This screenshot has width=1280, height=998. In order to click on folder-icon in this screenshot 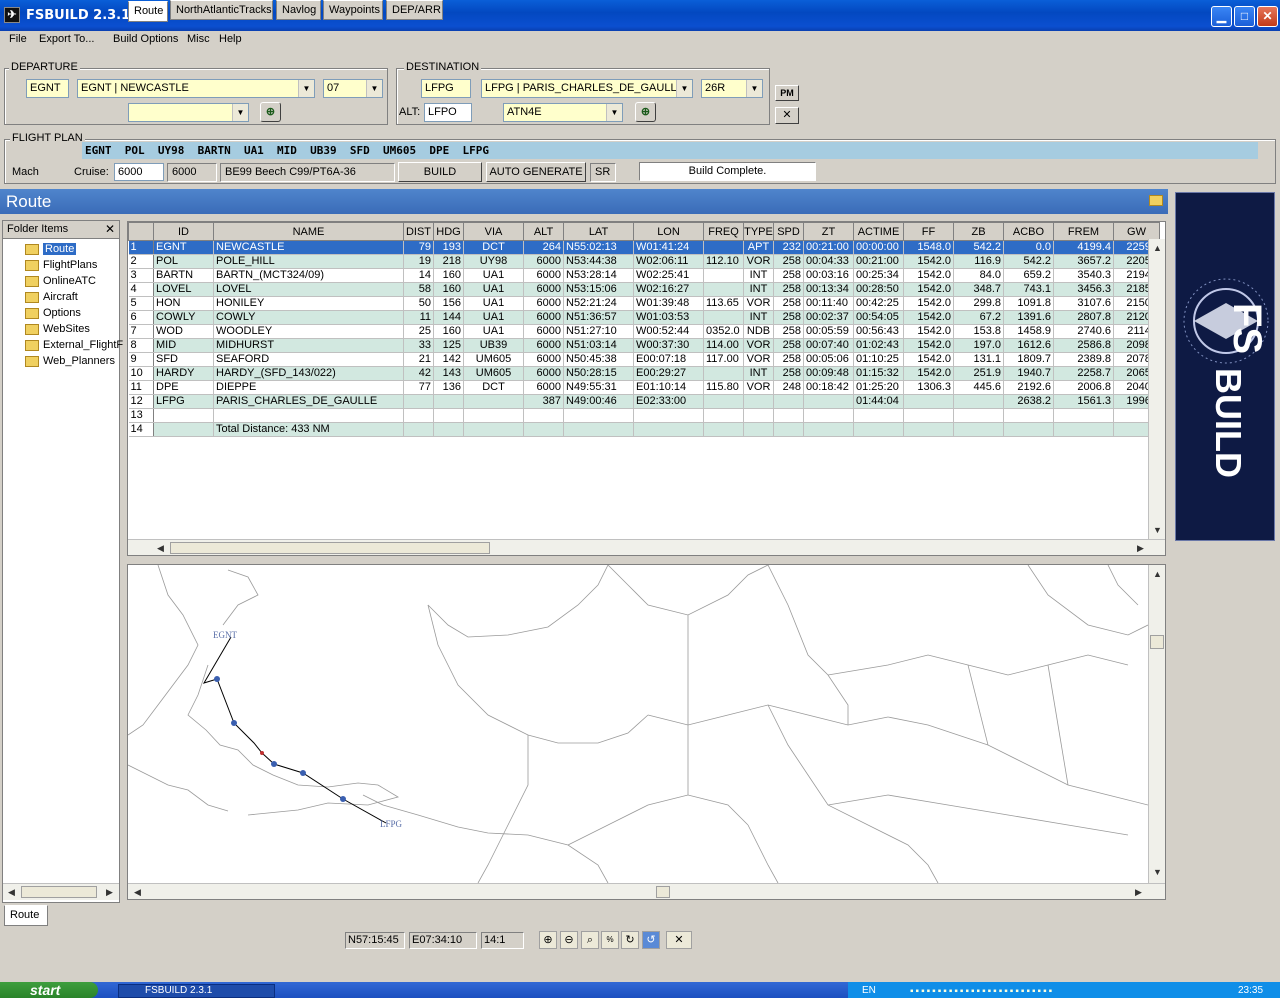, I will do `click(1156, 200)`.